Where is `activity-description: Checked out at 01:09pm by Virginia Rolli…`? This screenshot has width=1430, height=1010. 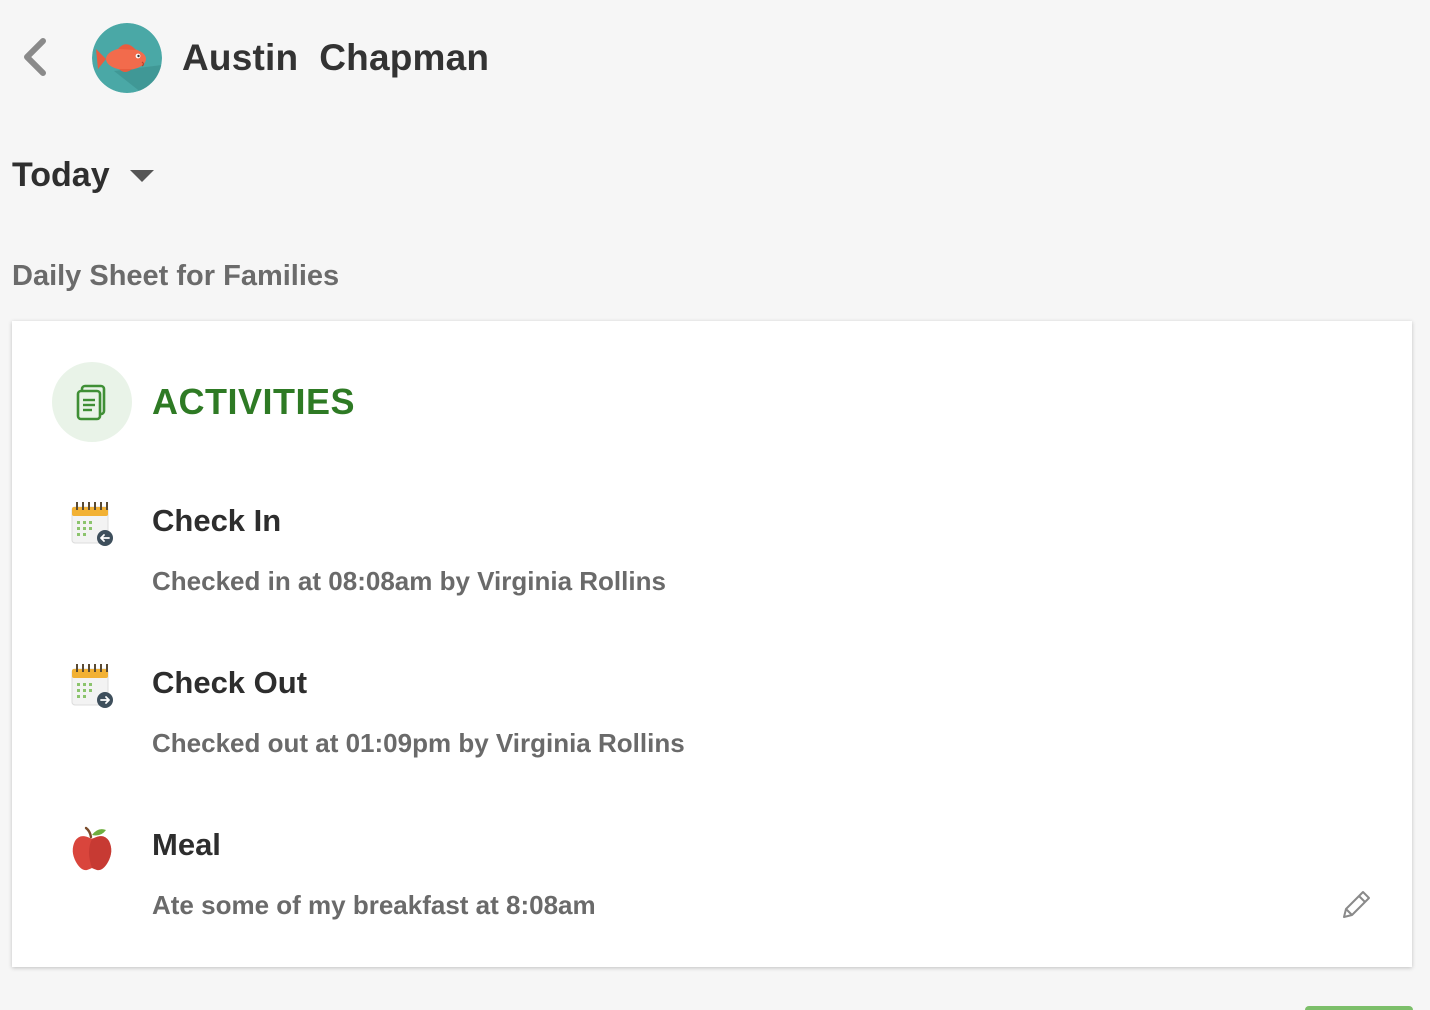 activity-description: Checked out at 01:09pm by Virginia Rolli… is located at coordinates (418, 743).